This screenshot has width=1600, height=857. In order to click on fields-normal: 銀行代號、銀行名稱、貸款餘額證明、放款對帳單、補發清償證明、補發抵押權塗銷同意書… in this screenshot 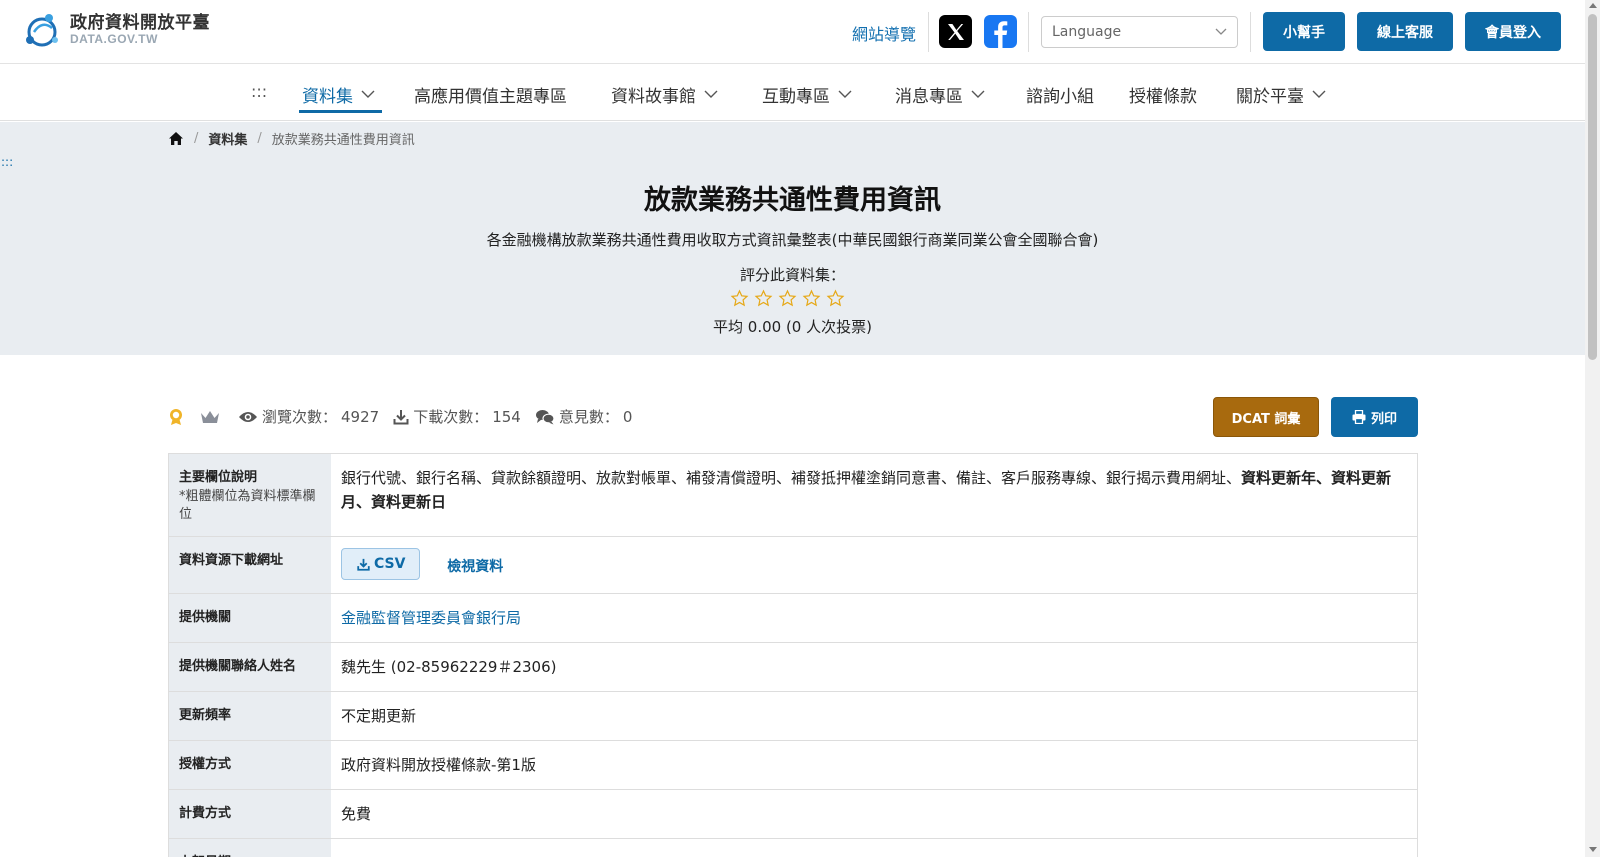, I will do `click(791, 478)`.